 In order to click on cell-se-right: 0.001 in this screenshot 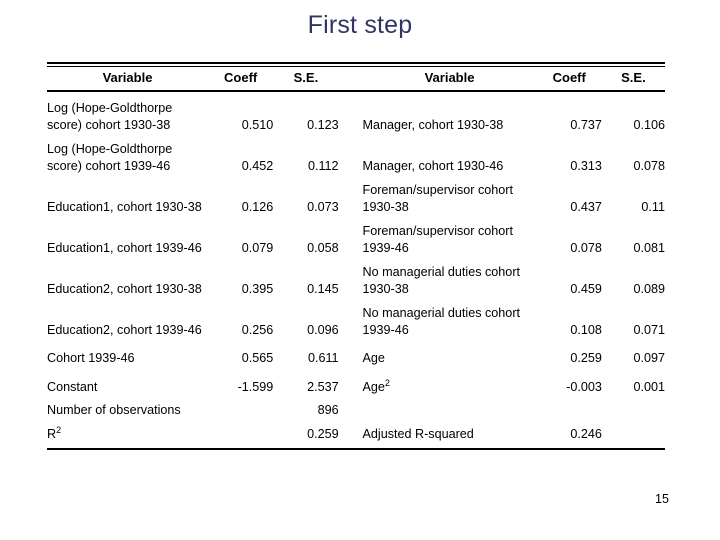, I will do `click(649, 386)`.